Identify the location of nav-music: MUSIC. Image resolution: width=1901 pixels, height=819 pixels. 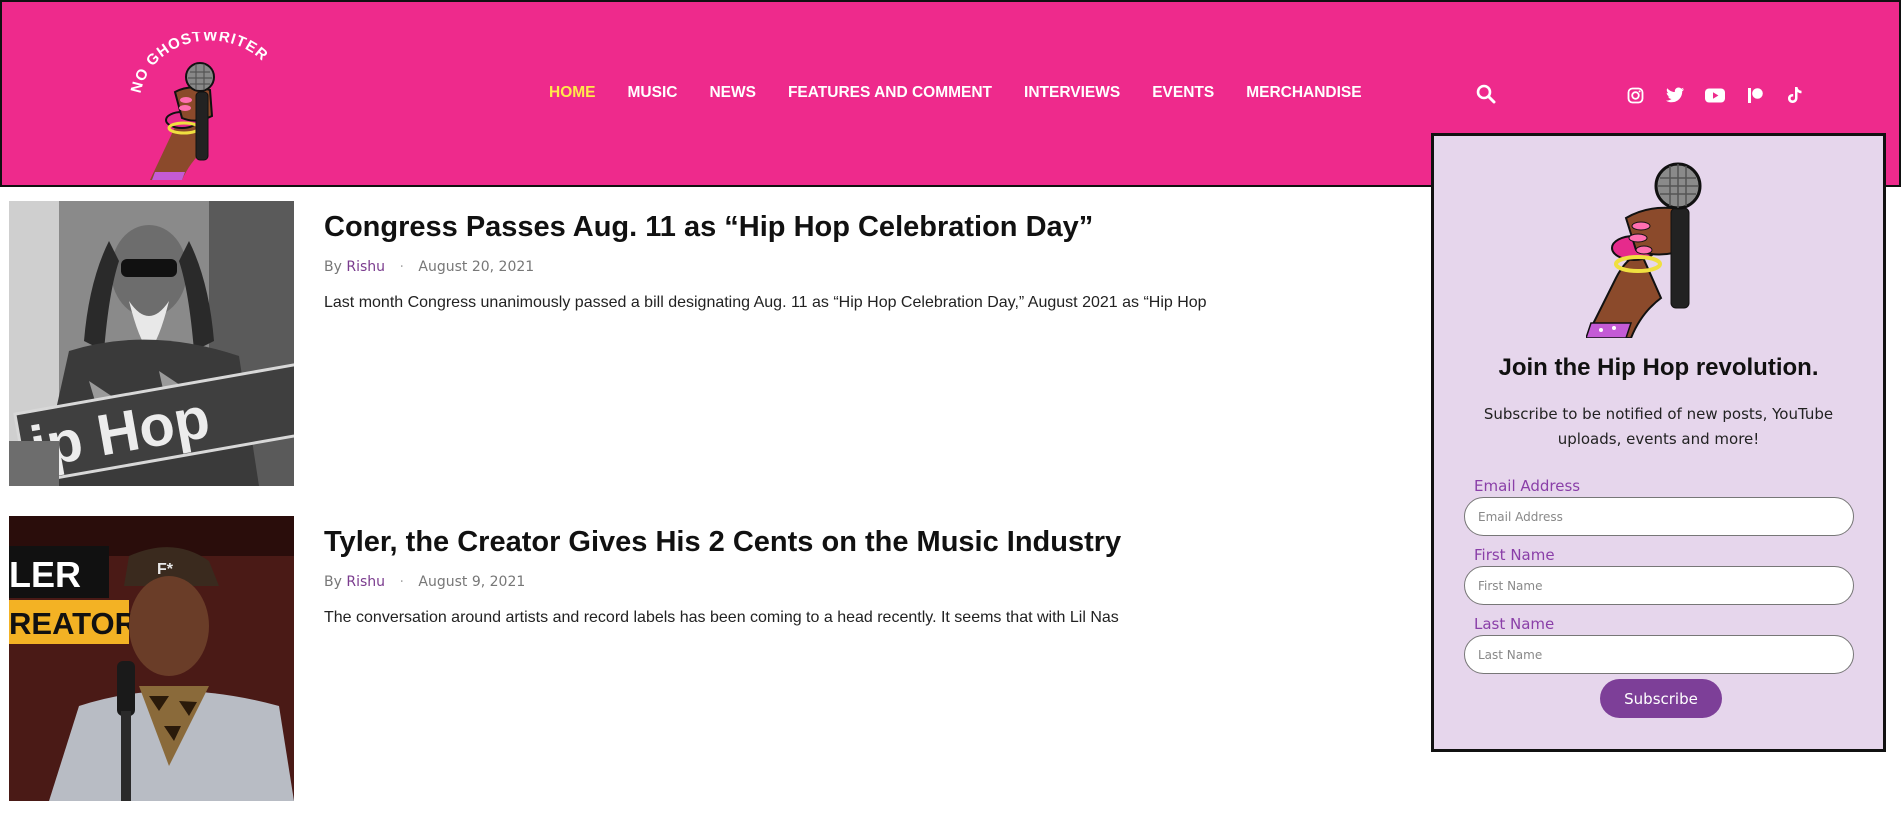
(653, 93).